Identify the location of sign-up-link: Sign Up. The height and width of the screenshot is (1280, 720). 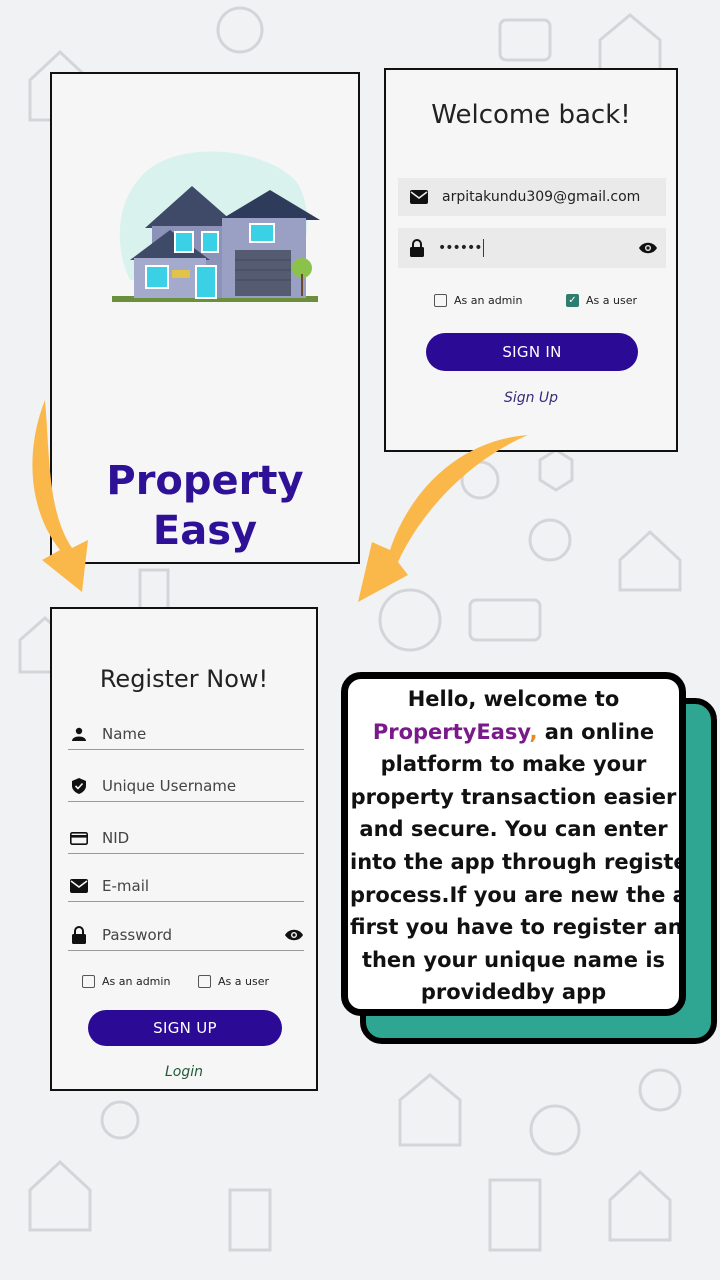
(531, 398).